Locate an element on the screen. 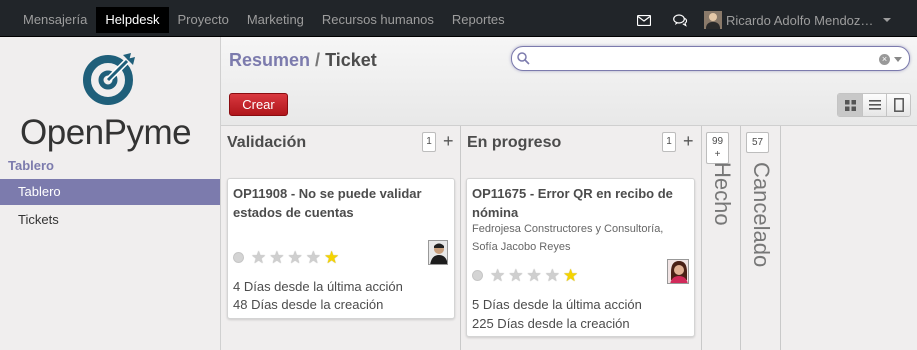  kanban-column-hecho-folded: 99 + Hecho is located at coordinates (721, 238).